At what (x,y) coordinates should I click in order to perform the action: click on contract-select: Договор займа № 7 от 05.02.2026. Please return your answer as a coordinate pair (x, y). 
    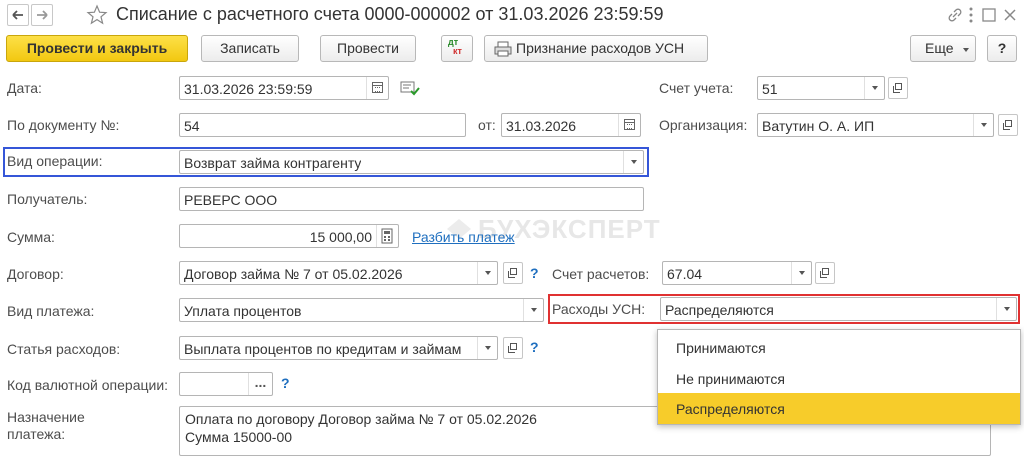
    Looking at the image, I should click on (338, 273).